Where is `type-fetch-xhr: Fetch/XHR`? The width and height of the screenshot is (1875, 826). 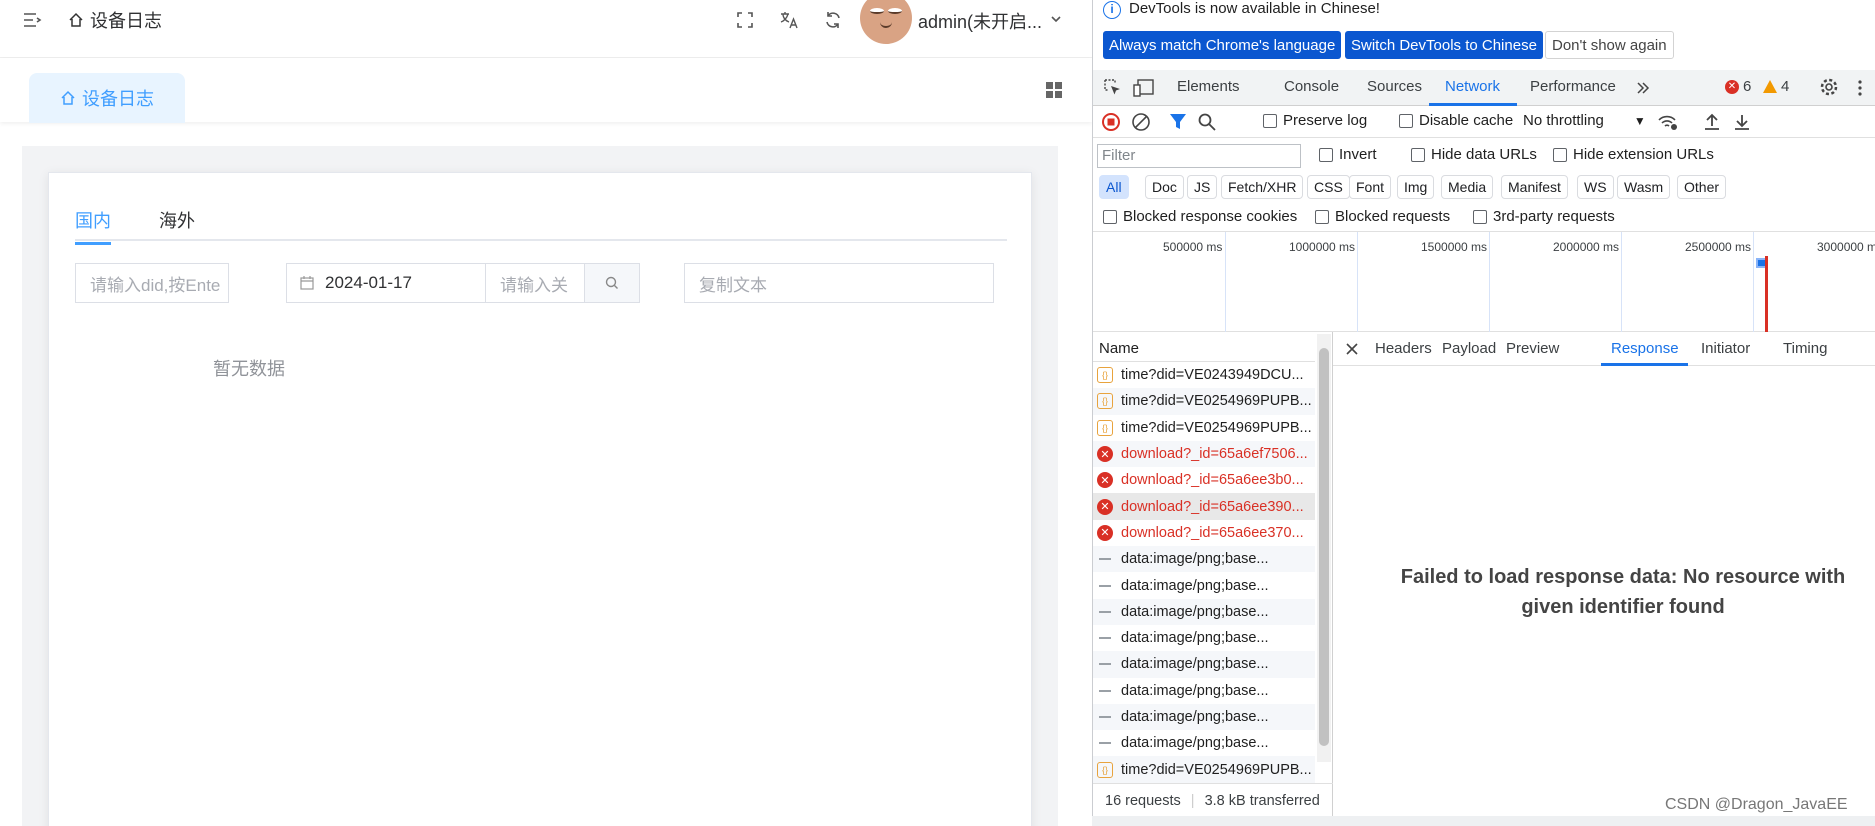 type-fetch-xhr: Fetch/XHR is located at coordinates (1262, 187).